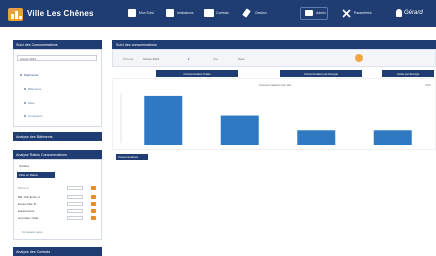  Describe the element at coordinates (359, 58) in the screenshot. I see `refresh-icon` at that location.